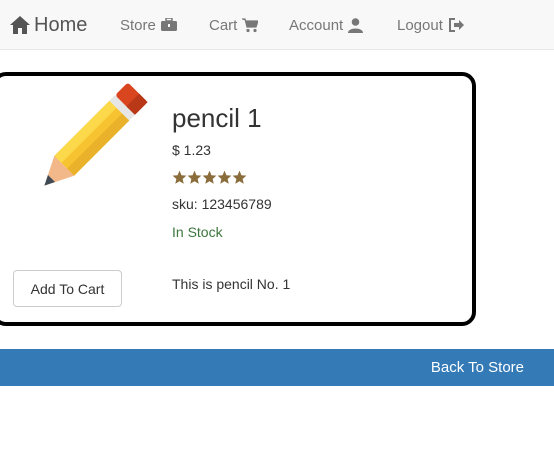 The image size is (554, 452). I want to click on home-icon, so click(20, 25).